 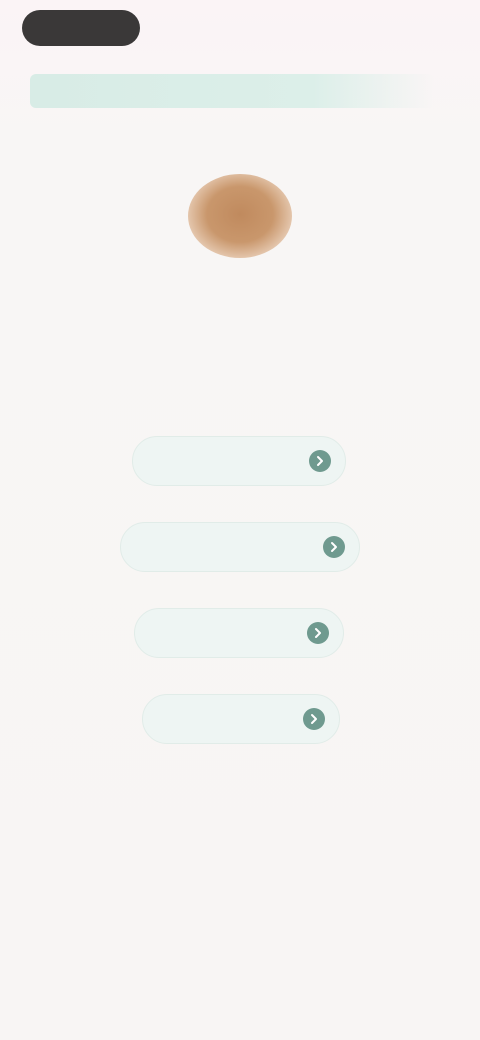 What do you see at coordinates (81, 28) in the screenshot?
I see `top-pill` at bounding box center [81, 28].